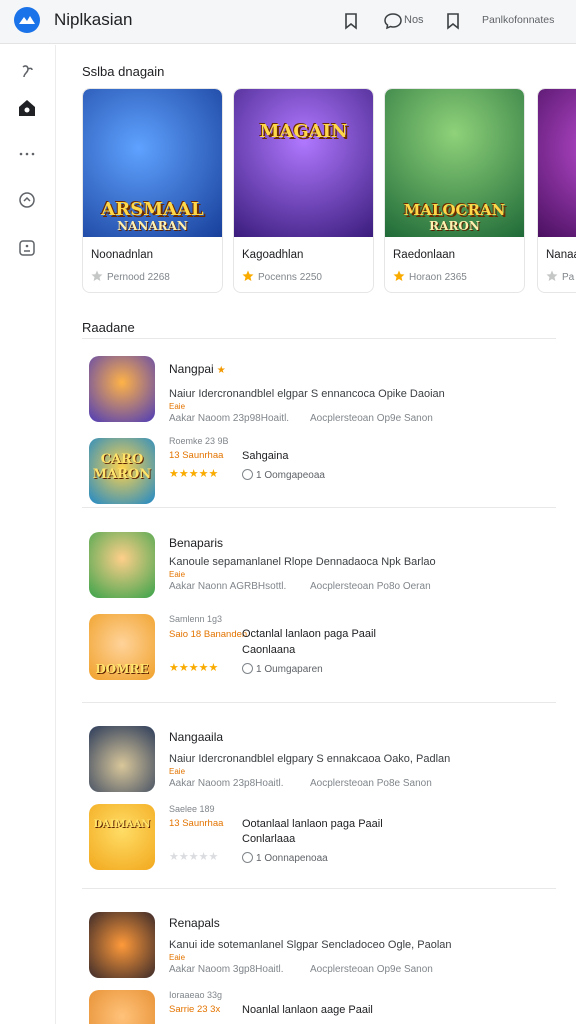 This screenshot has height=1024, width=576. What do you see at coordinates (108, 327) in the screenshot?
I see `list-title: Raadane` at bounding box center [108, 327].